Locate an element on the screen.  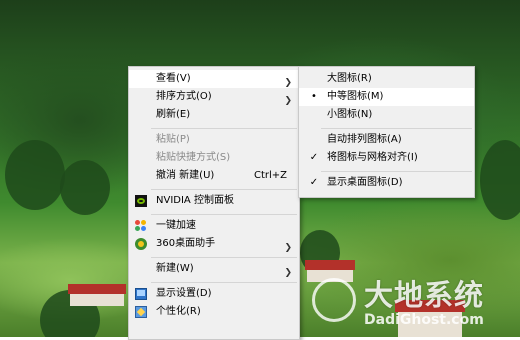
menu-item-nvidia-control-panel: NVIDIA 控制面板 is located at coordinates (214, 201).